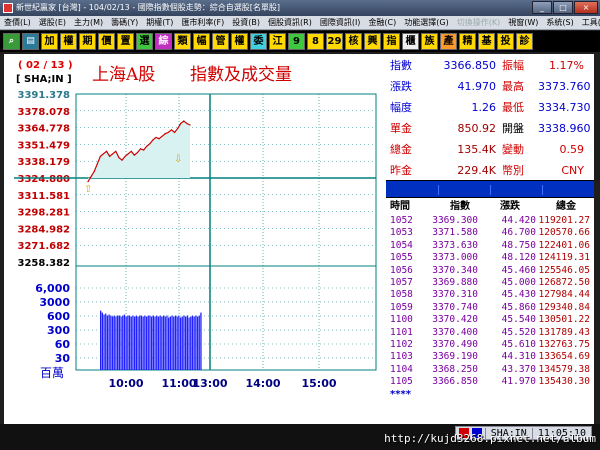 The image size is (600, 450). Describe the element at coordinates (542, 7) in the screenshot. I see `minimize-button: _` at that location.